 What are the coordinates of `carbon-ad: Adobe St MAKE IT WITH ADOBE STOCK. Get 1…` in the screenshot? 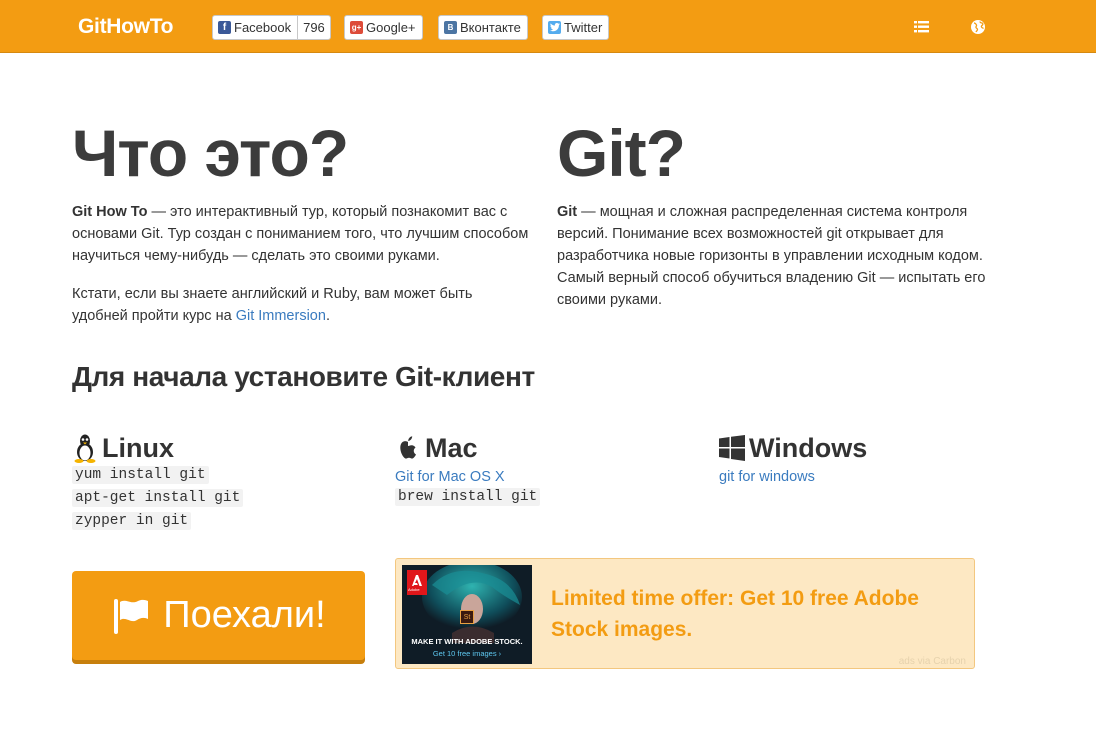 It's located at (685, 613).